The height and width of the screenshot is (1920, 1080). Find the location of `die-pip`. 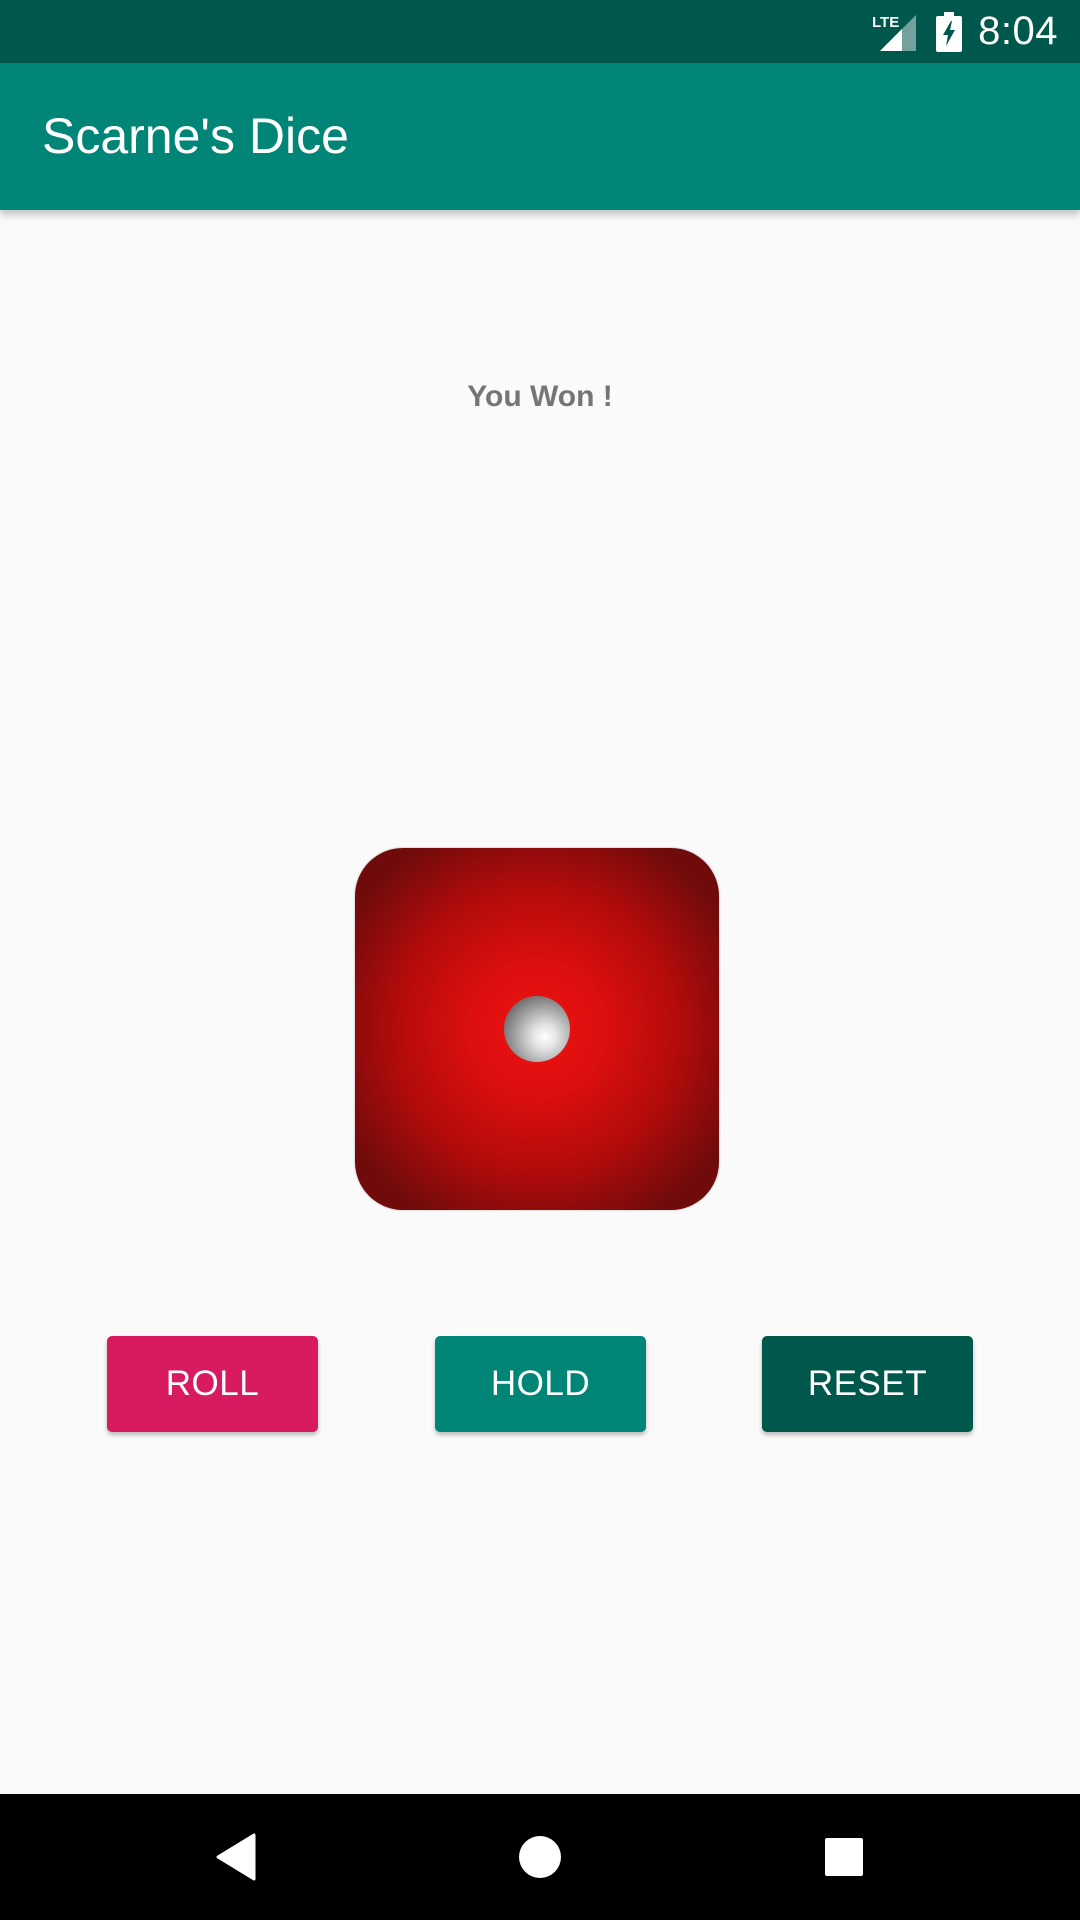

die-pip is located at coordinates (537, 1029).